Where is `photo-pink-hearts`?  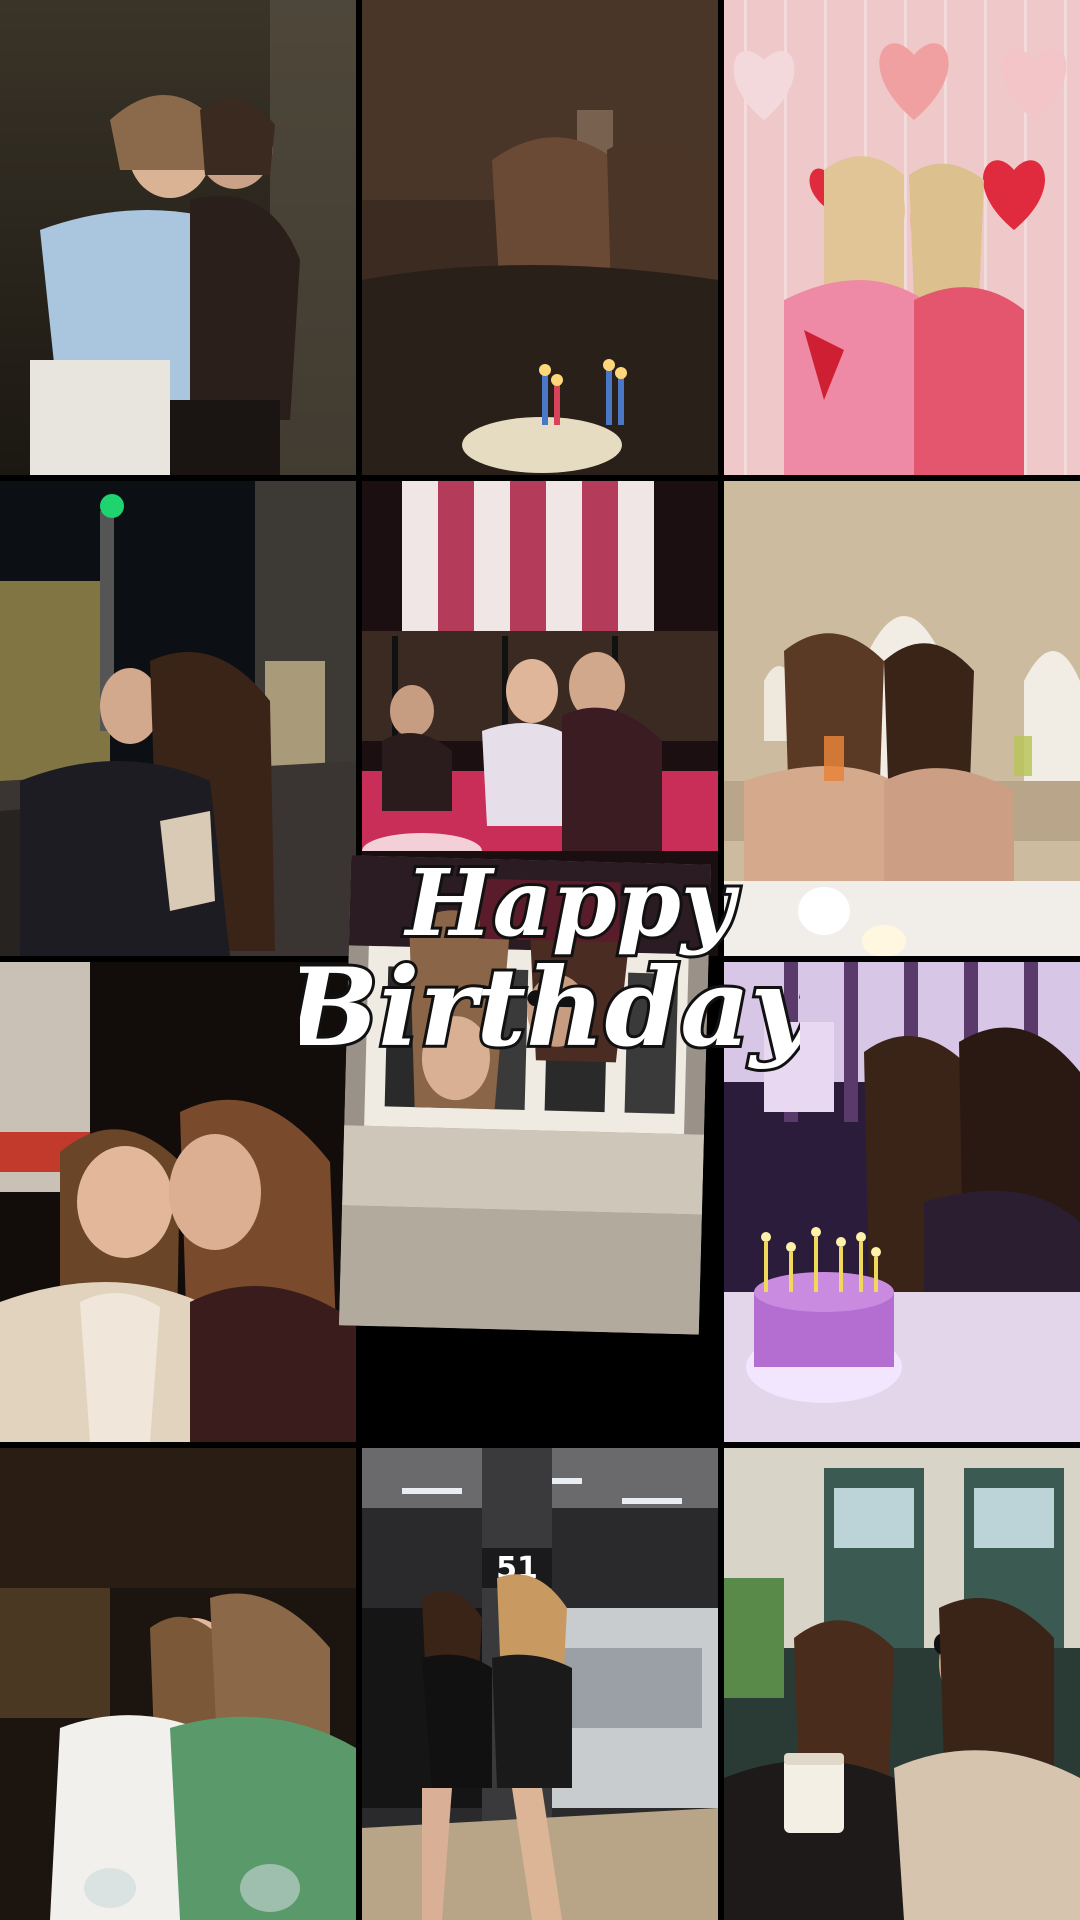 photo-pink-hearts is located at coordinates (902, 237).